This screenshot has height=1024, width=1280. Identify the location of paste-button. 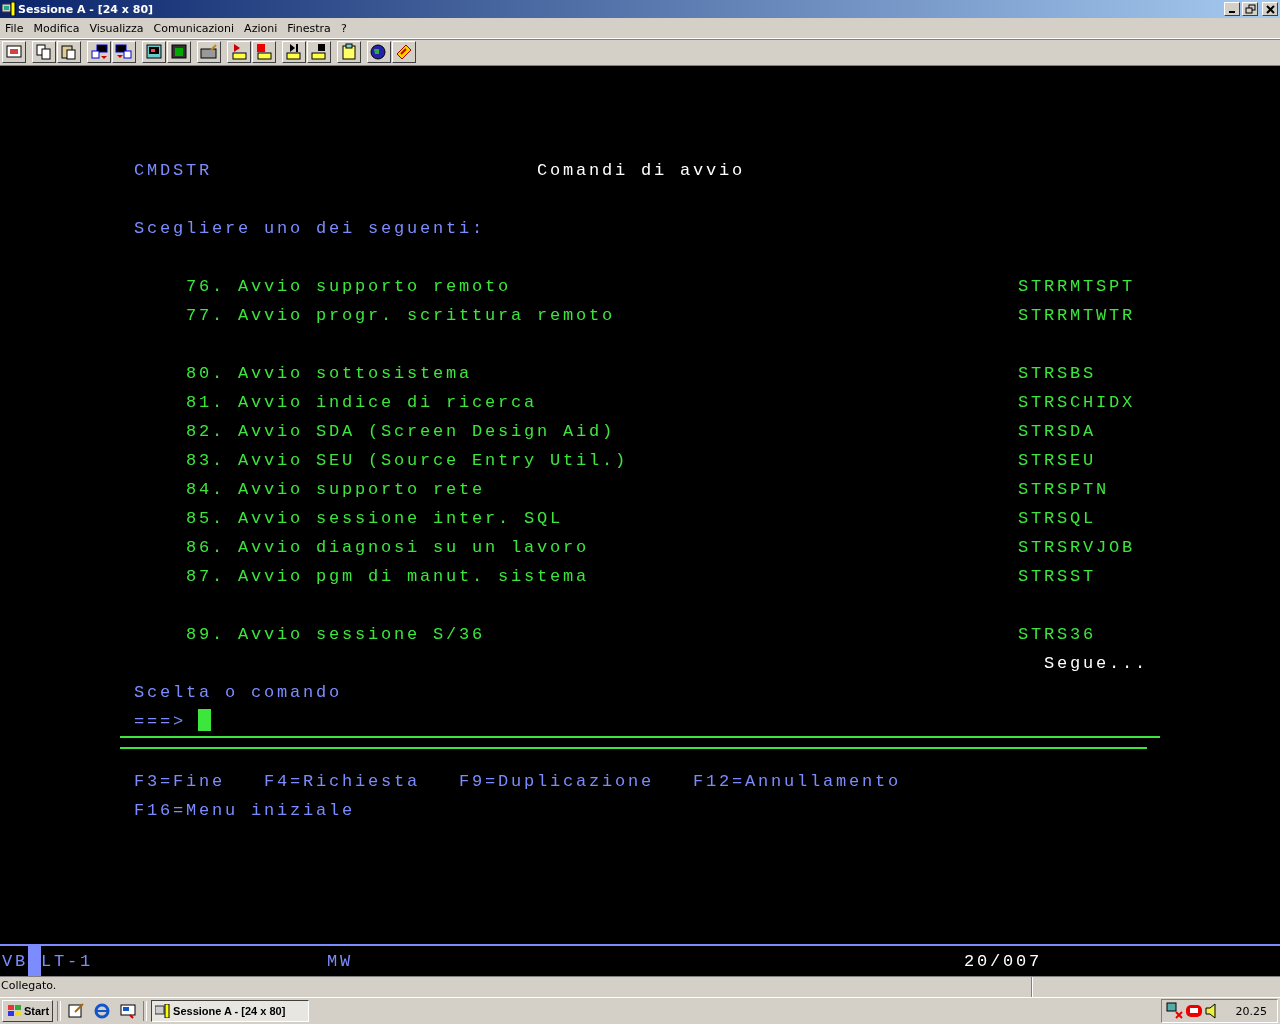
(69, 52).